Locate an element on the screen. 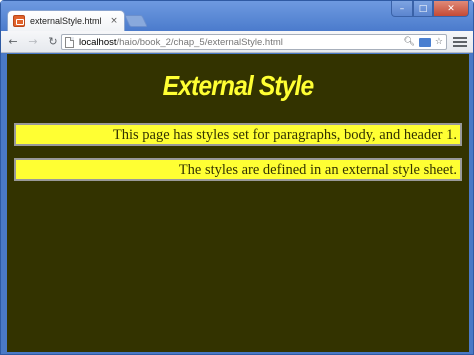 This screenshot has width=474, height=355. title-bar: externalStyle.html × – □ ✕ is located at coordinates (237, 16).